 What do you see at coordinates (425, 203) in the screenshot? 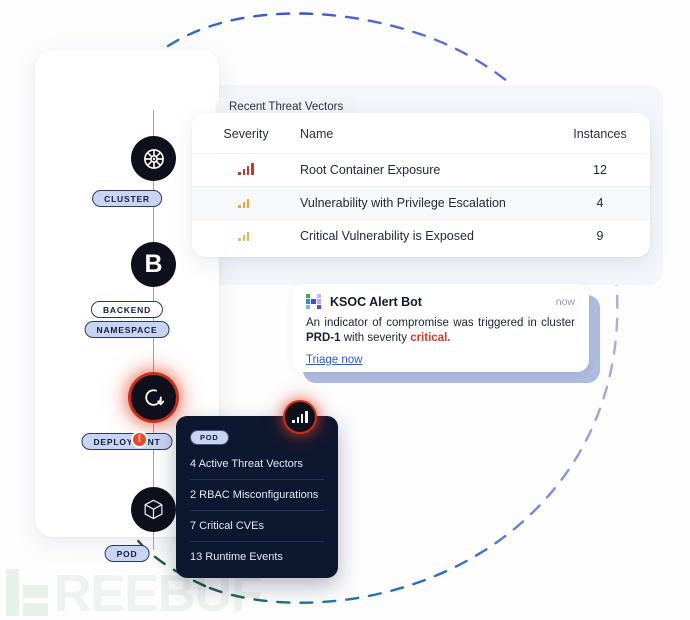
I see `cell-name: Vulnerability with Privilege Escalation` at bounding box center [425, 203].